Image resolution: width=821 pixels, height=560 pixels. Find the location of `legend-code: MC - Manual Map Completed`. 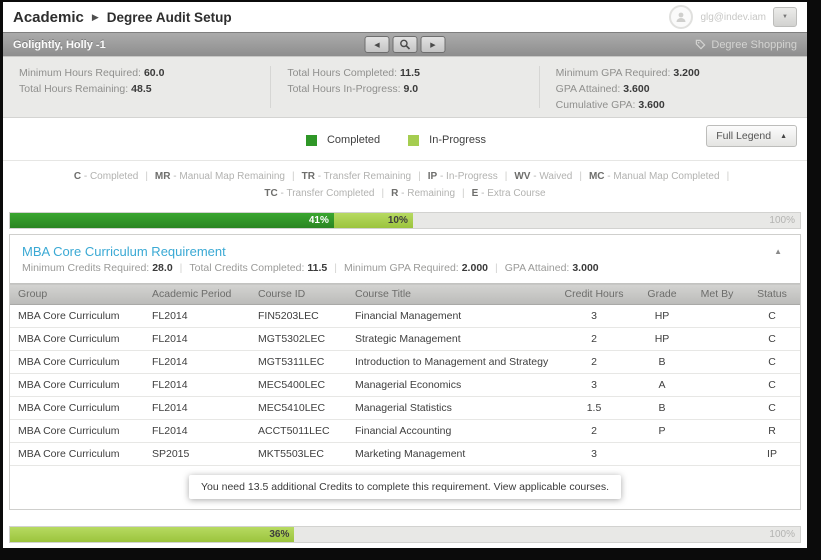

legend-code: MC - Manual Map Completed is located at coordinates (662, 176).